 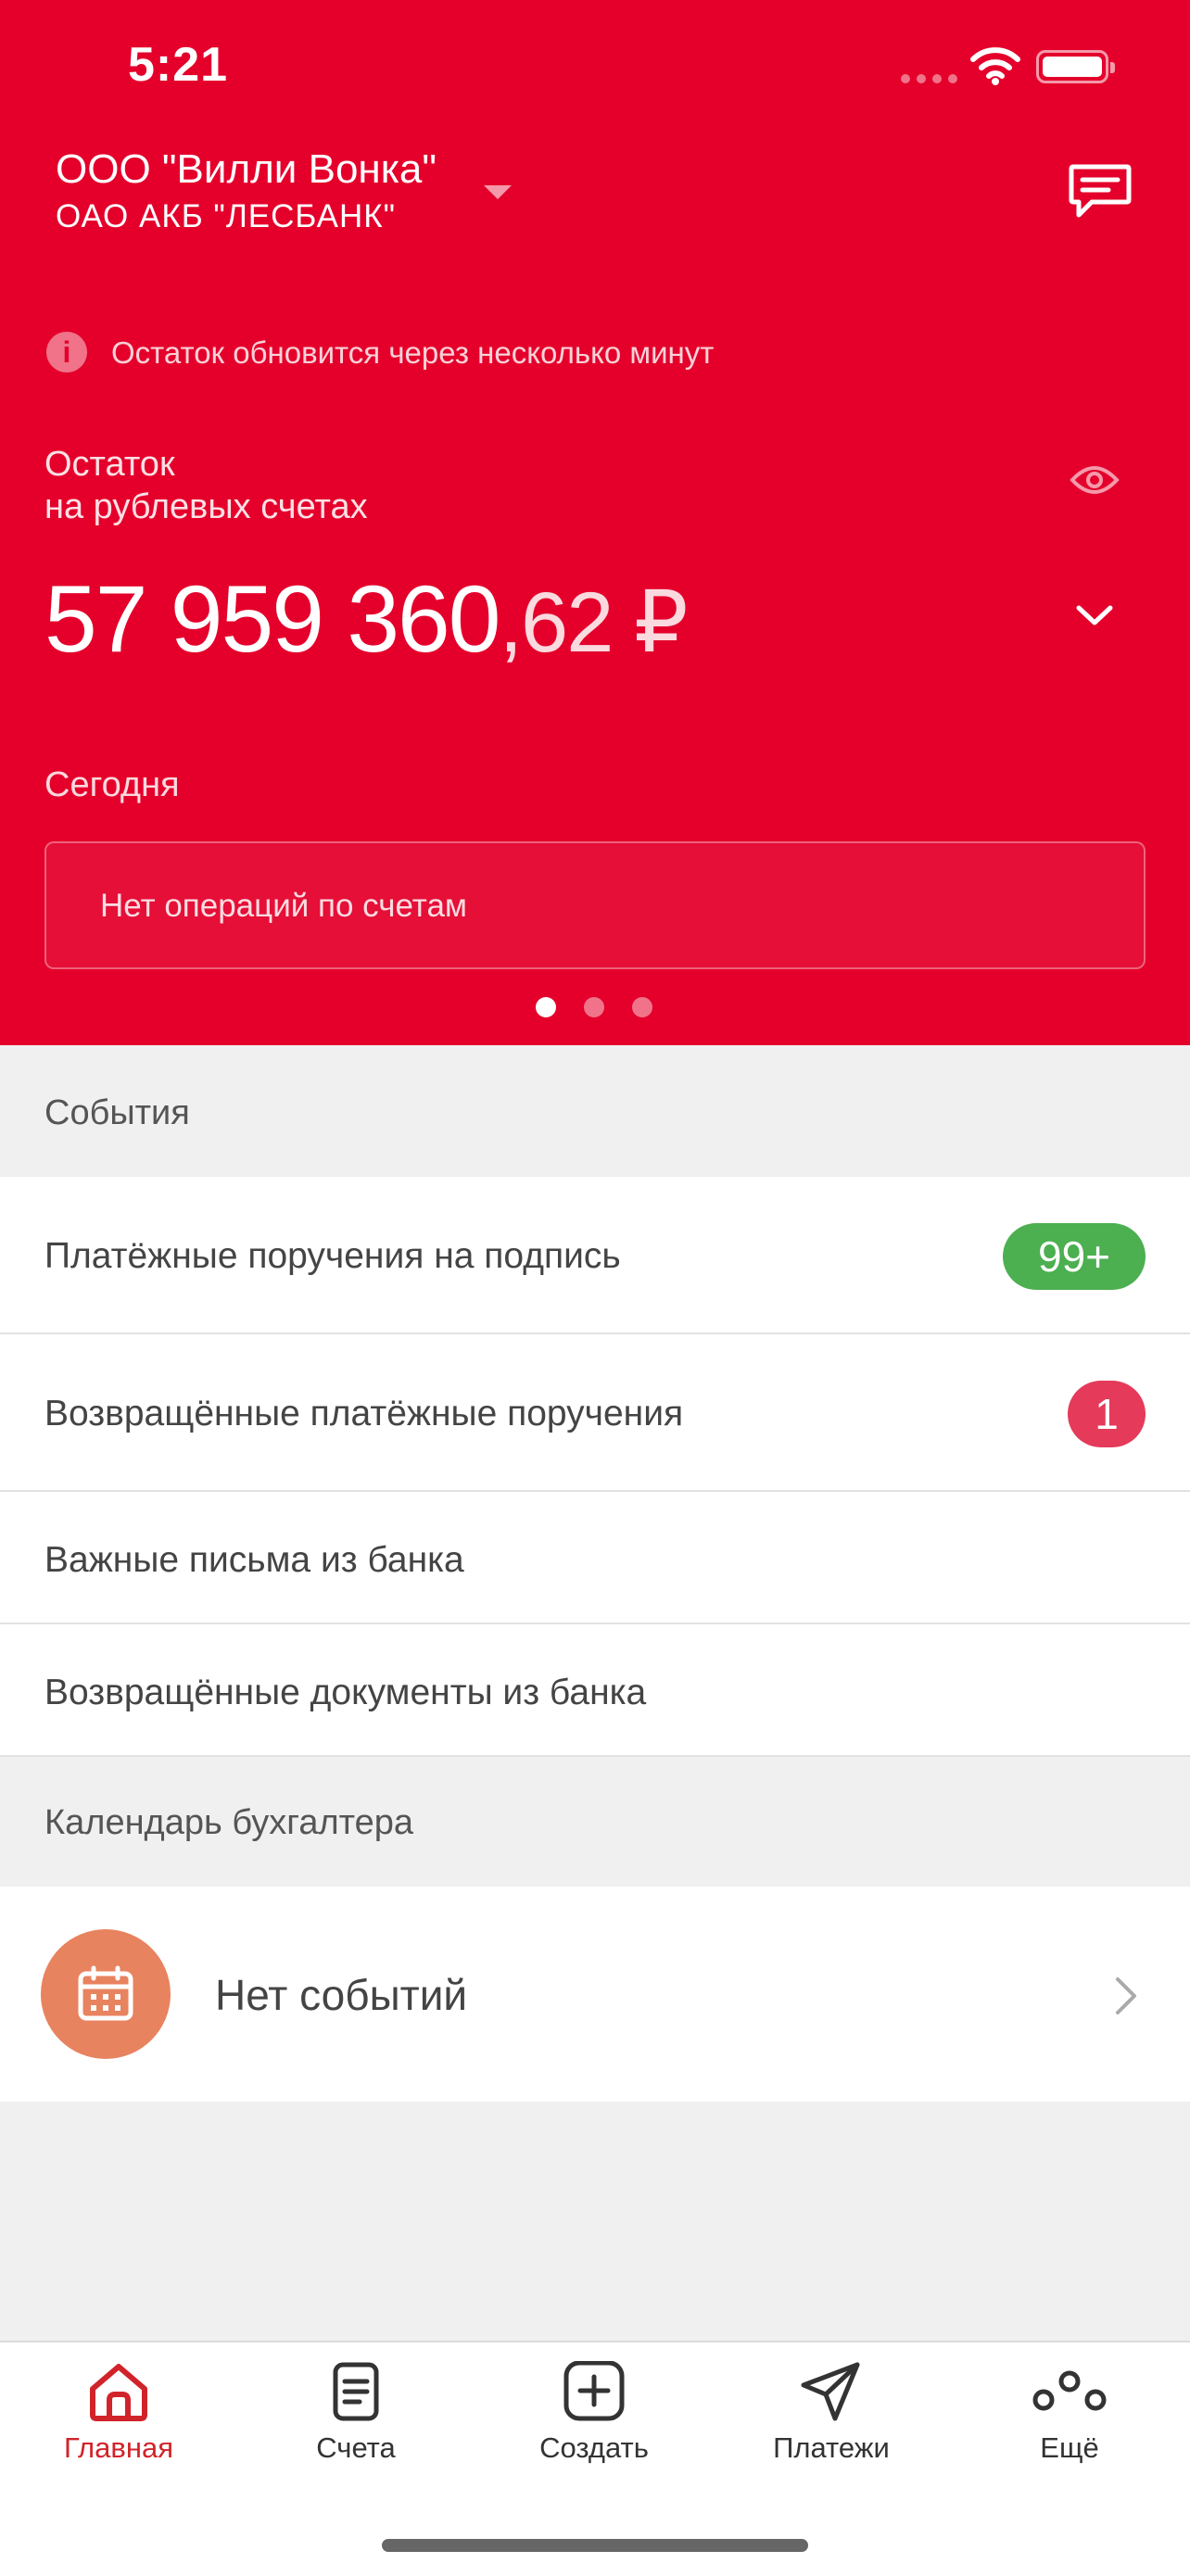 What do you see at coordinates (1069, 2447) in the screenshot?
I see `tab-label: Ещё` at bounding box center [1069, 2447].